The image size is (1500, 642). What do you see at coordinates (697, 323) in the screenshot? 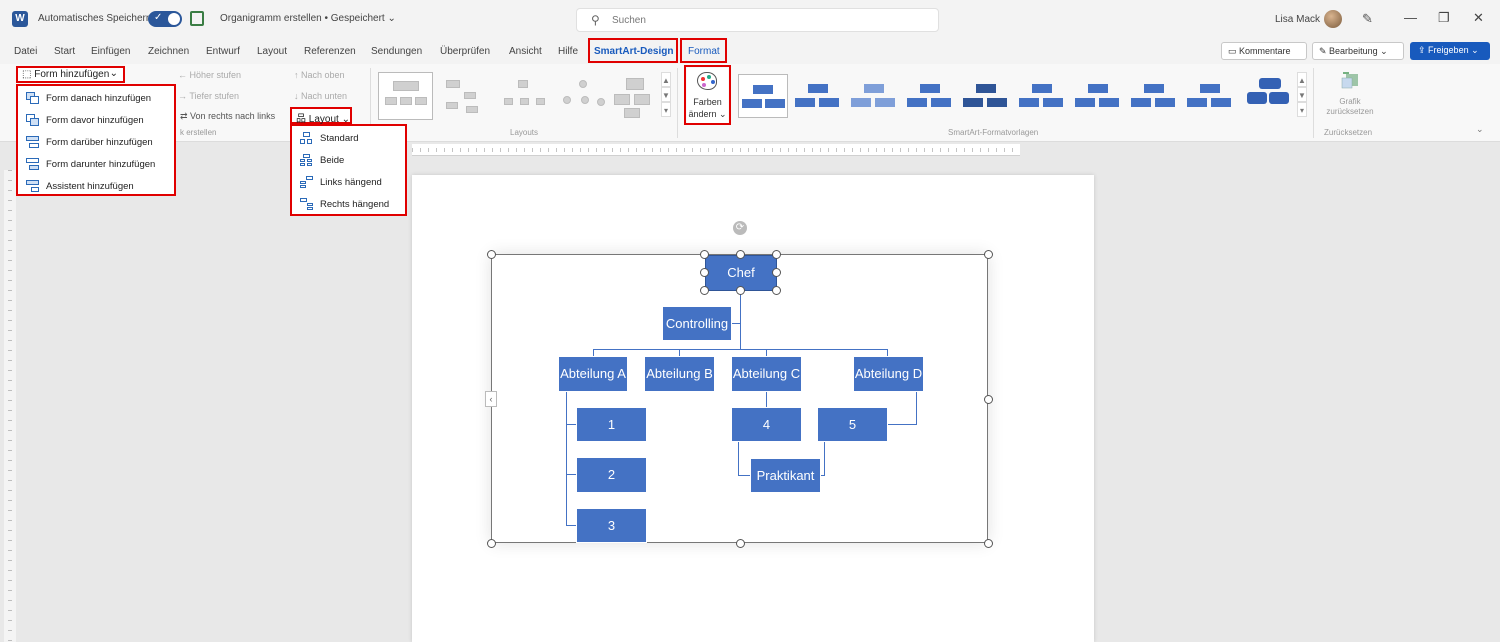
I see `org-node-controlling: Controlling` at bounding box center [697, 323].